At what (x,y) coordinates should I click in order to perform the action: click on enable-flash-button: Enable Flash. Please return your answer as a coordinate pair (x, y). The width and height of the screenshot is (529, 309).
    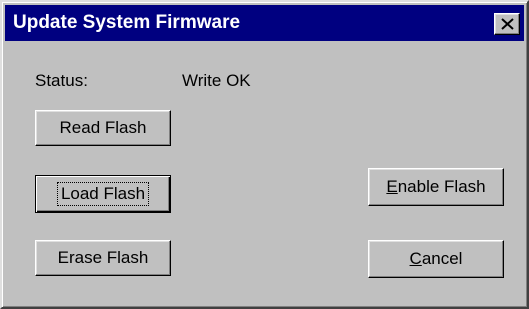
    Looking at the image, I should click on (436, 187).